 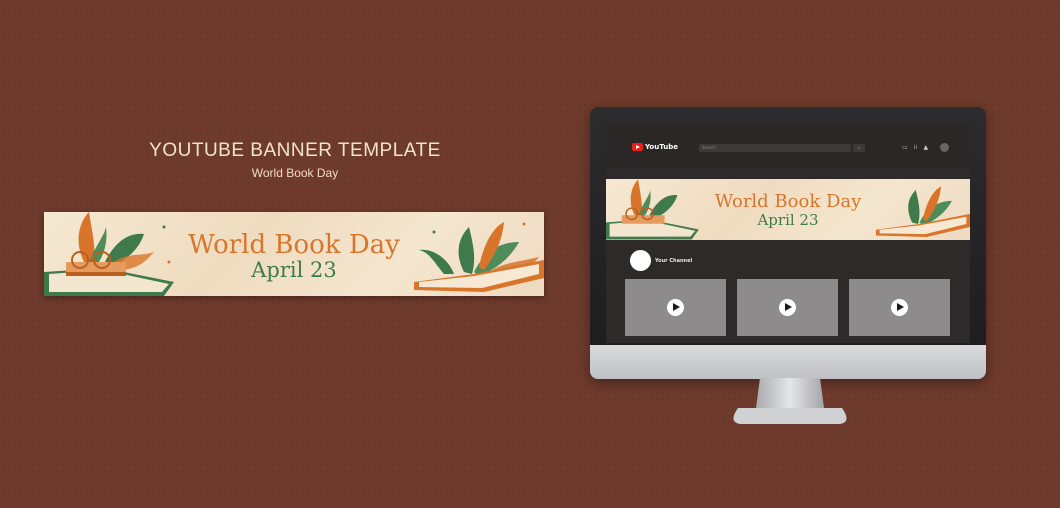 I want to click on channel-avatar, so click(x=640, y=260).